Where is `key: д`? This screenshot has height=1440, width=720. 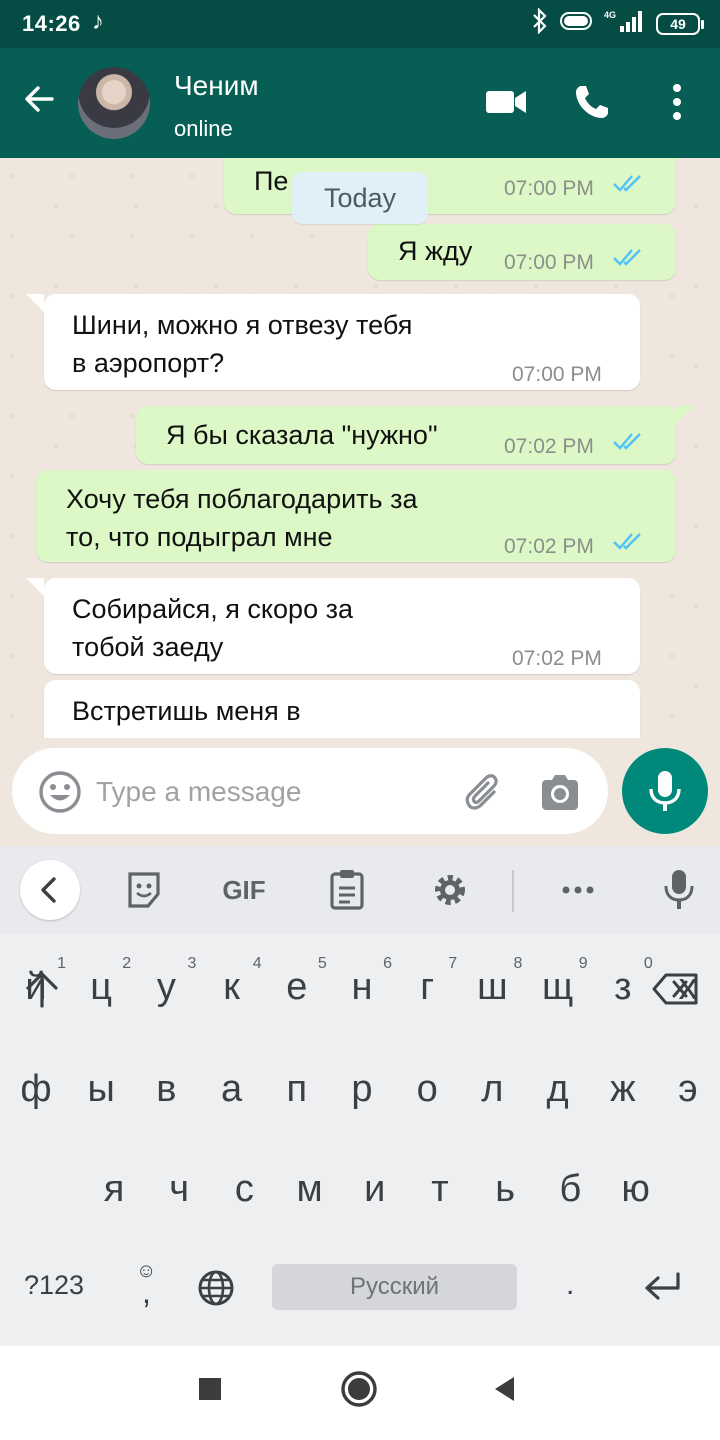 key: д is located at coordinates (558, 1084).